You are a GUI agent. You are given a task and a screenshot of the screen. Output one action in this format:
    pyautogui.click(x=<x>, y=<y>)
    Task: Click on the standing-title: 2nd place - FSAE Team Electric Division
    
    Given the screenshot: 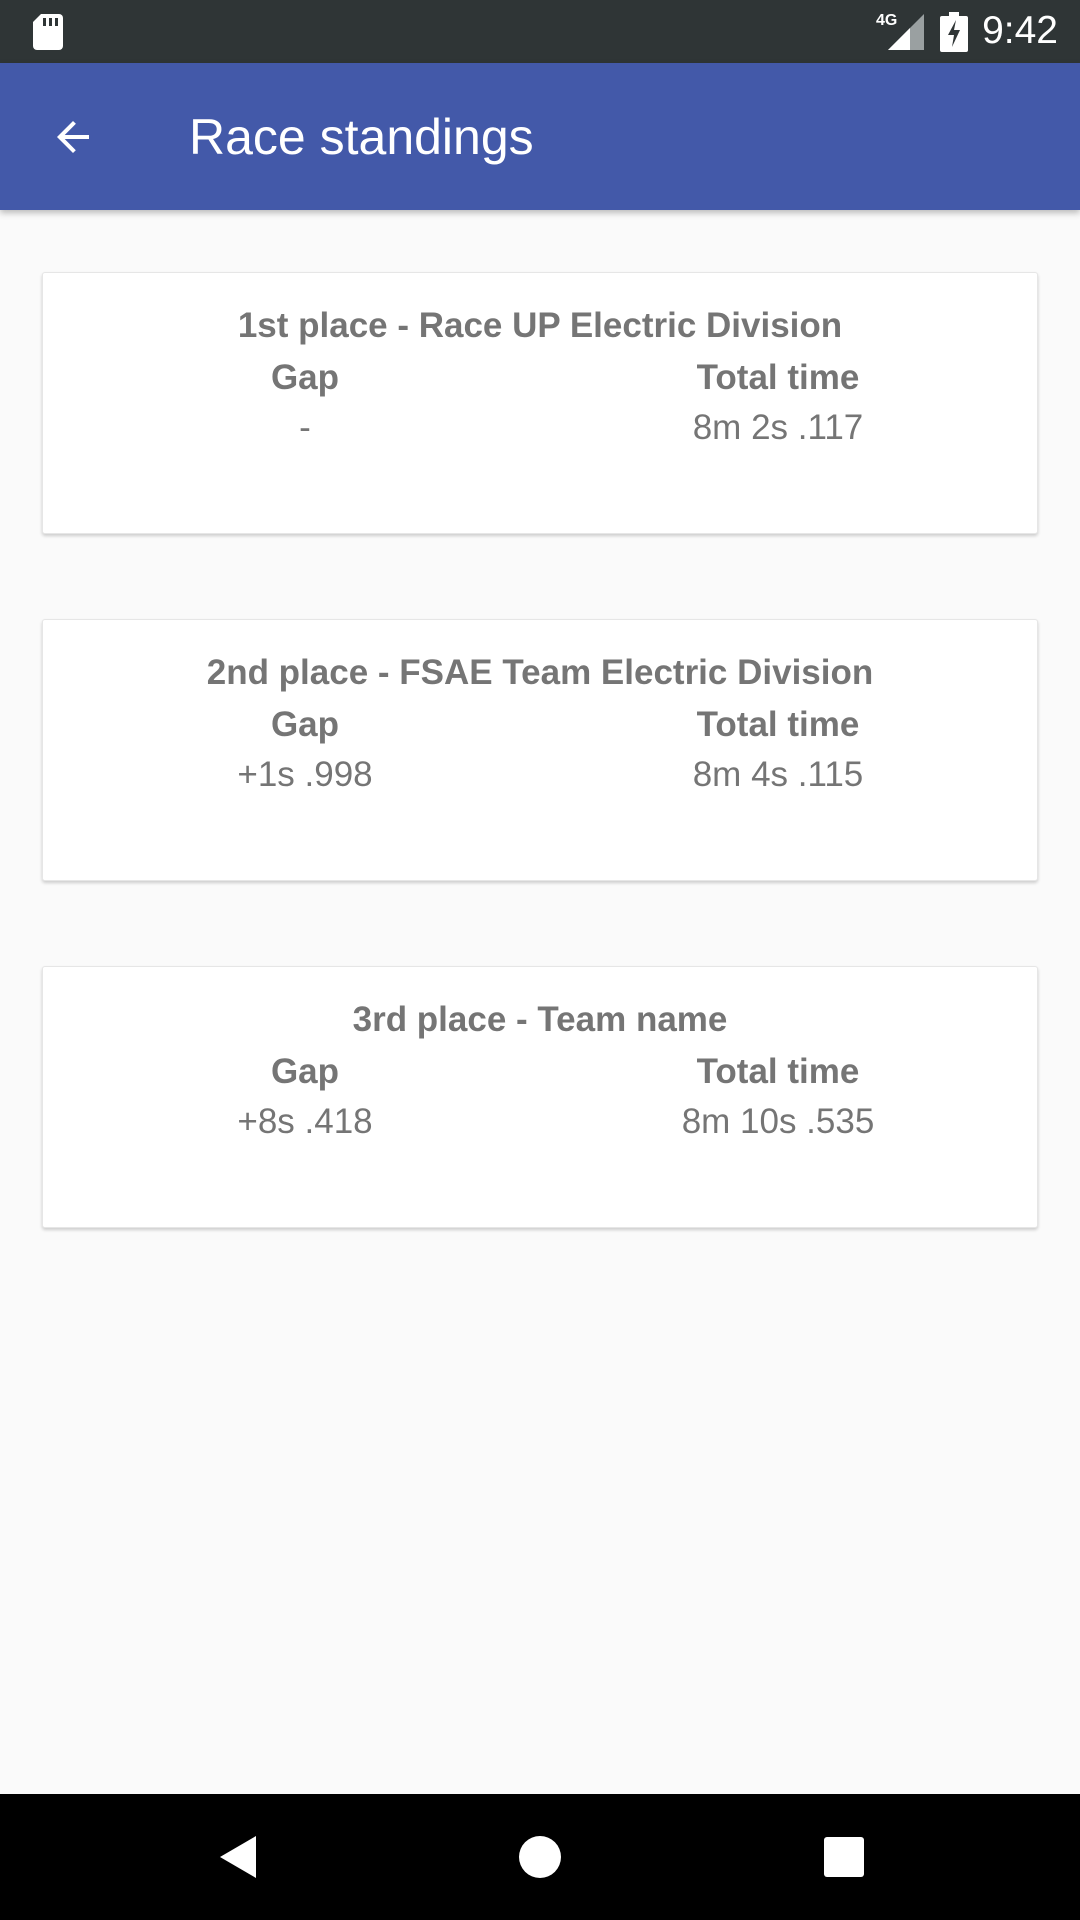 What is the action you would take?
    pyautogui.click(x=540, y=672)
    